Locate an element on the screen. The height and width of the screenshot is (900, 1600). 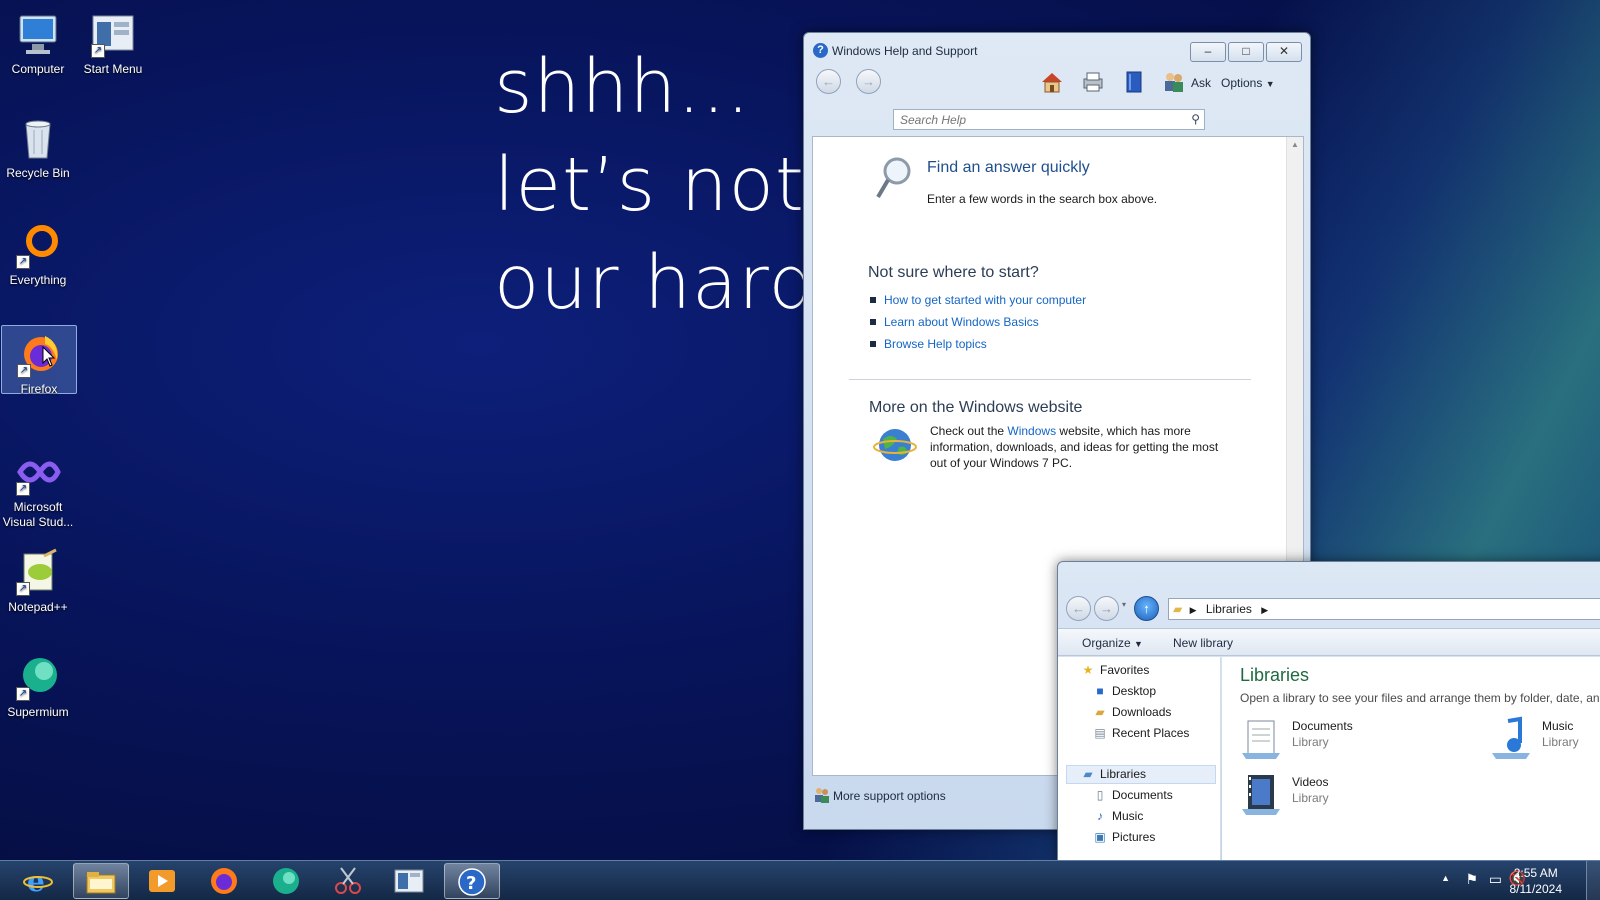
up-button: ↑ is located at coordinates (1146, 608).